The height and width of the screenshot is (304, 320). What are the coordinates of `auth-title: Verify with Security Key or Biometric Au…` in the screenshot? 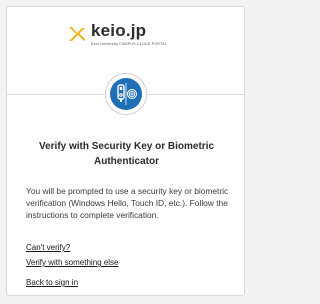 It's located at (126, 154).